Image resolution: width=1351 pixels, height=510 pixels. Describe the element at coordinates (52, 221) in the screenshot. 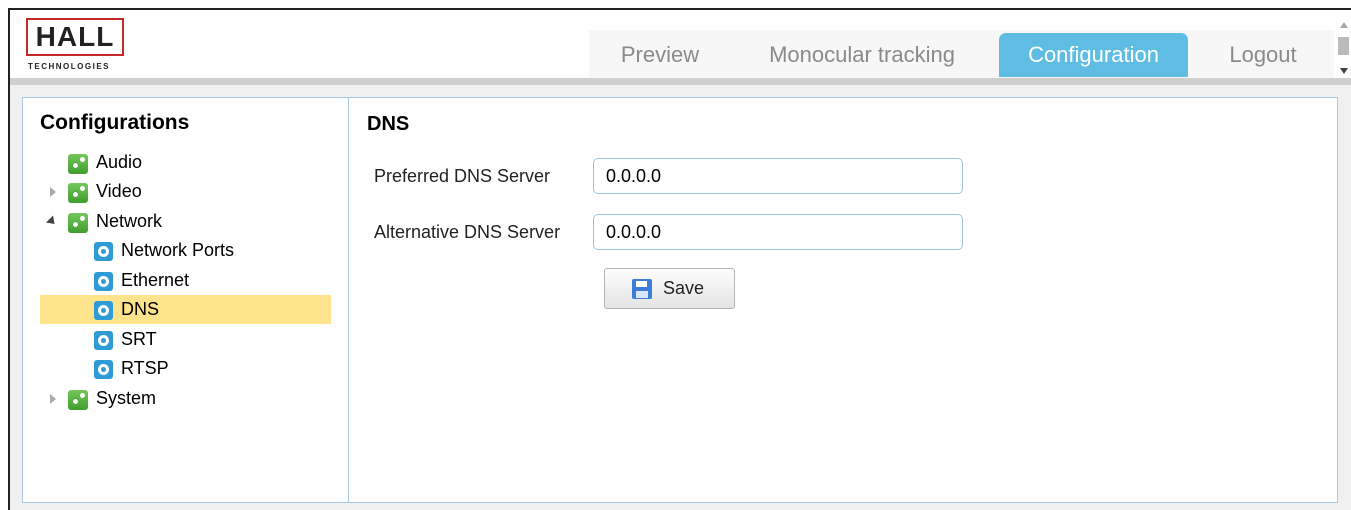

I see `collapse-arrow-icon` at that location.